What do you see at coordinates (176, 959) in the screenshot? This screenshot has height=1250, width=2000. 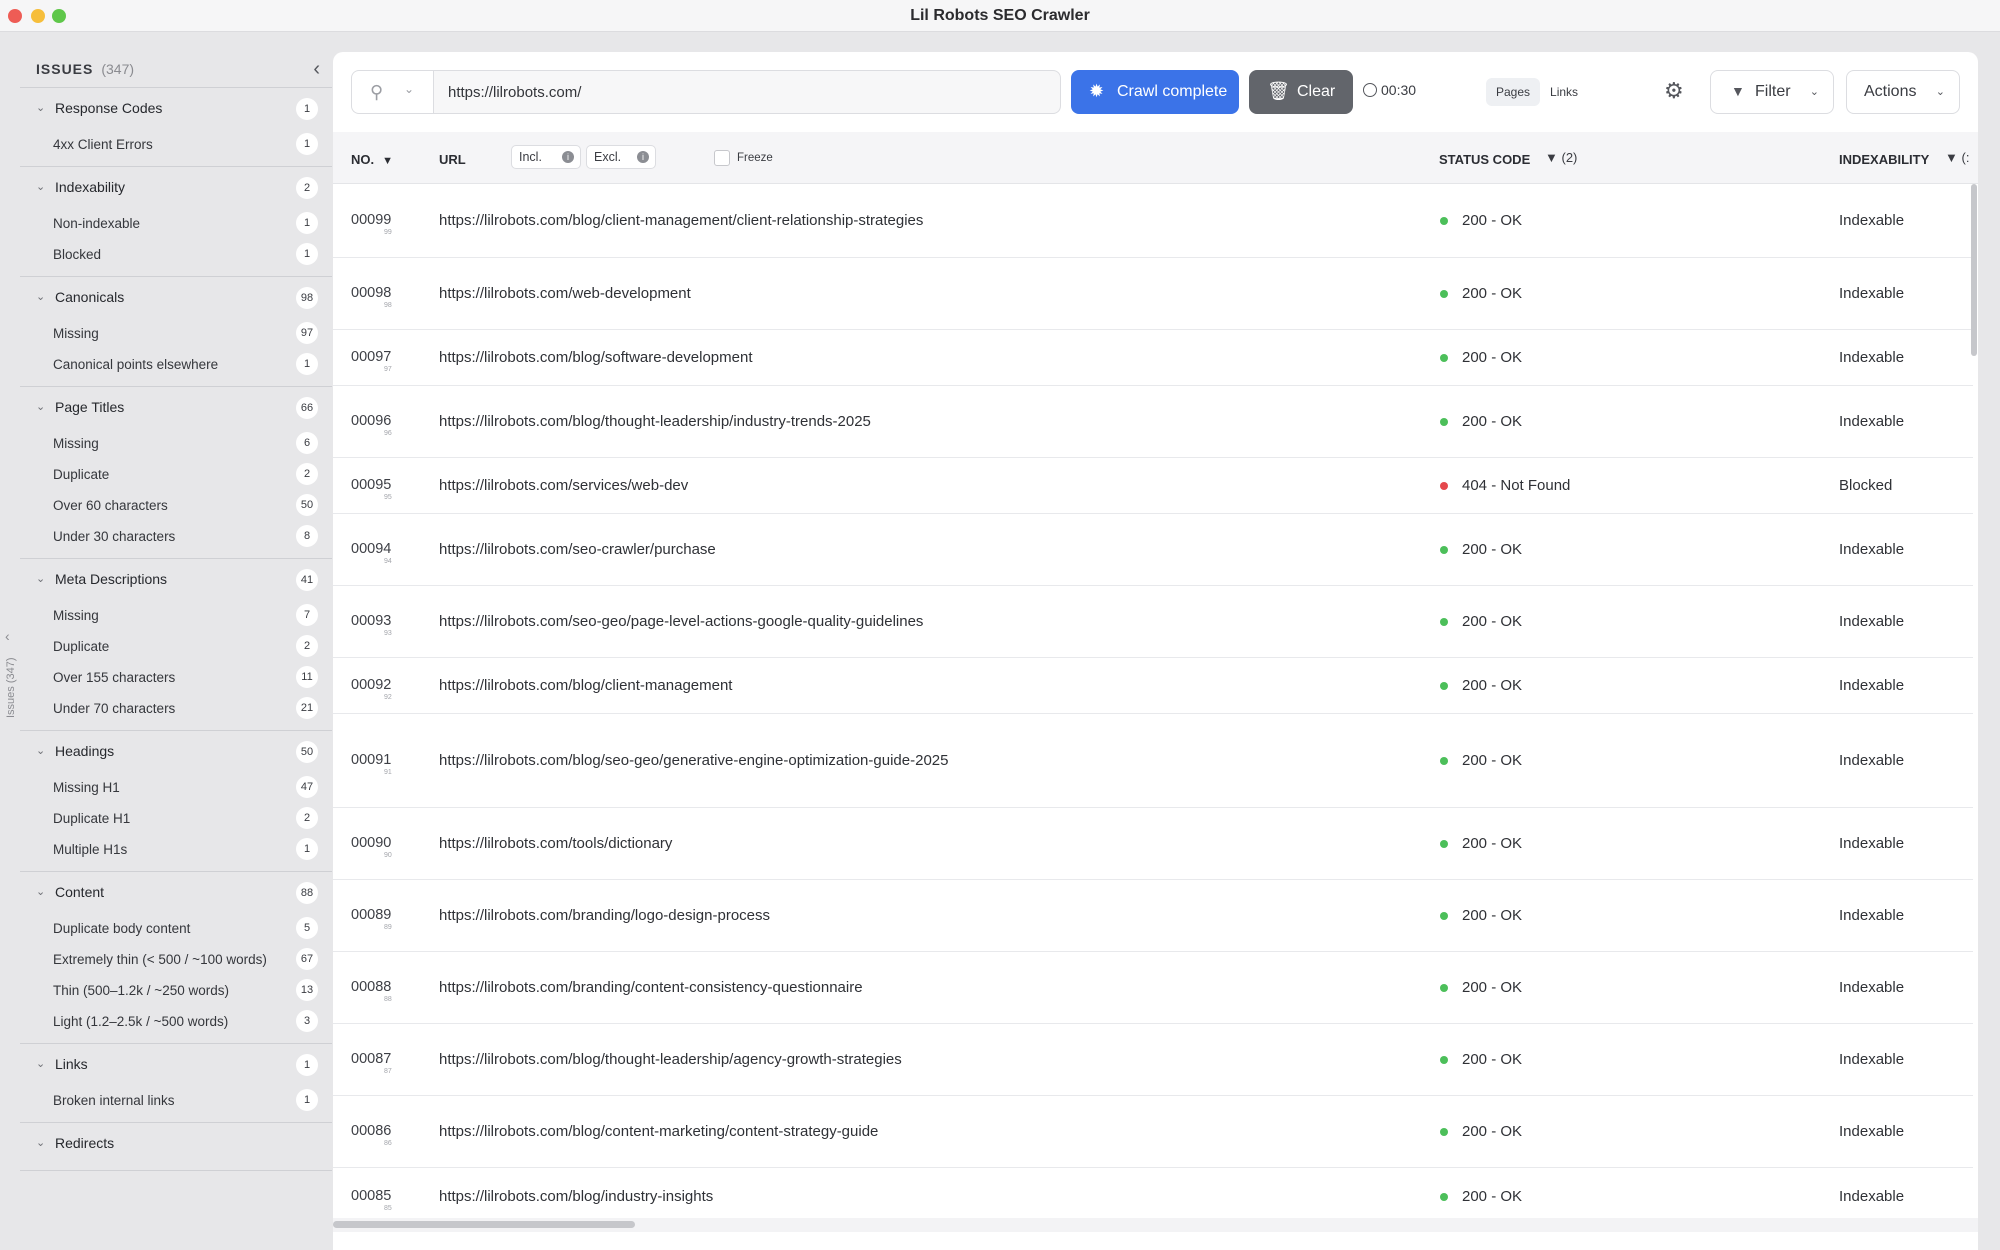 I see `issue-item: Extremely thin (< 500 / ~100 words) 67` at bounding box center [176, 959].